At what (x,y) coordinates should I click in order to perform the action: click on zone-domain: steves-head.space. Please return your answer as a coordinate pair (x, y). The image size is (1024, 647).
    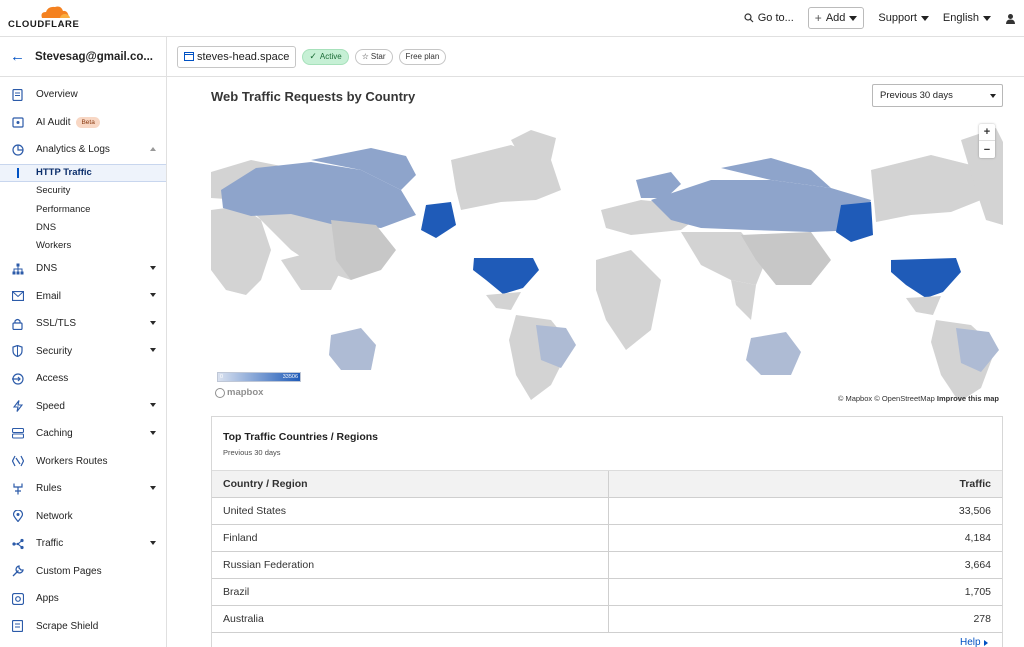
    Looking at the image, I should click on (243, 56).